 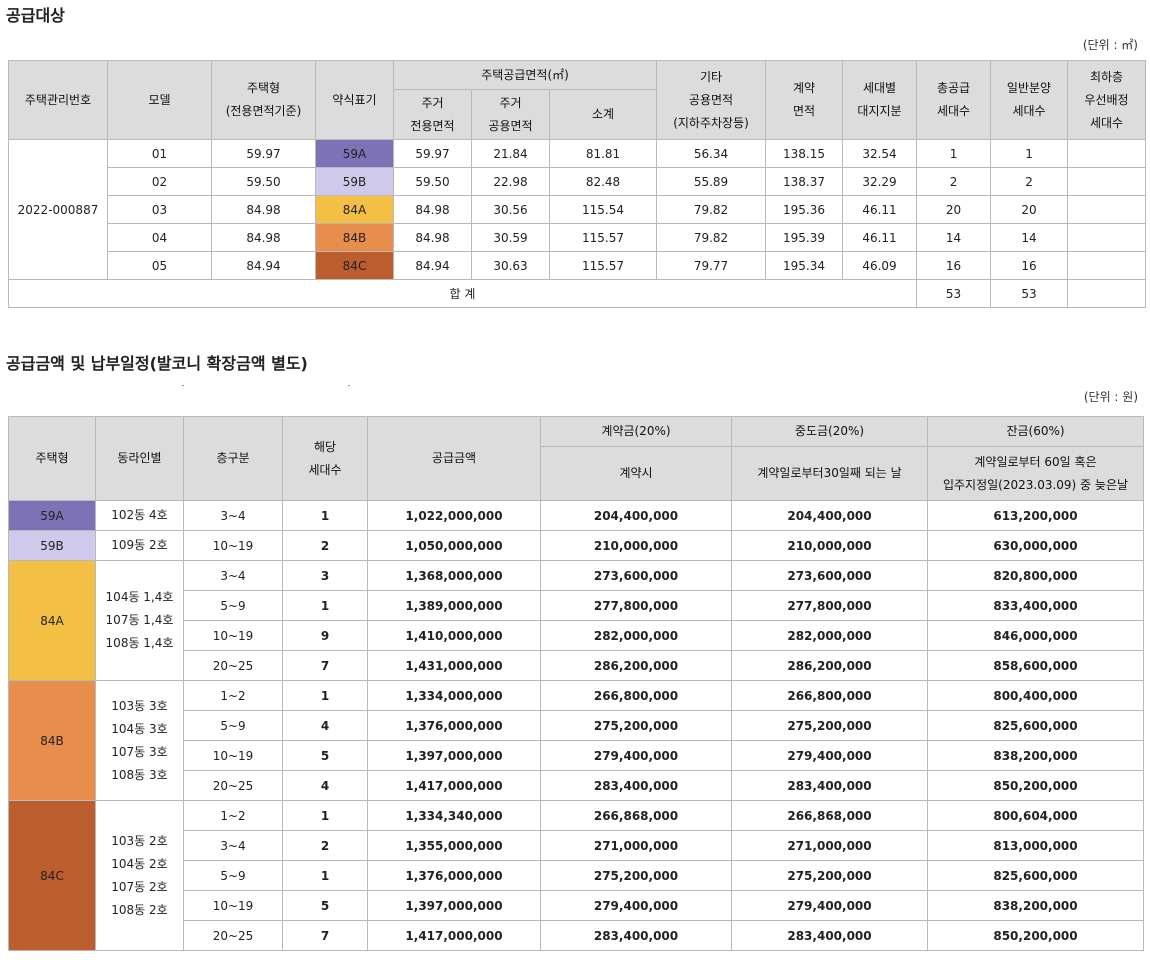 What do you see at coordinates (829, 875) in the screenshot?
I see `middle-cell: 275,200,000` at bounding box center [829, 875].